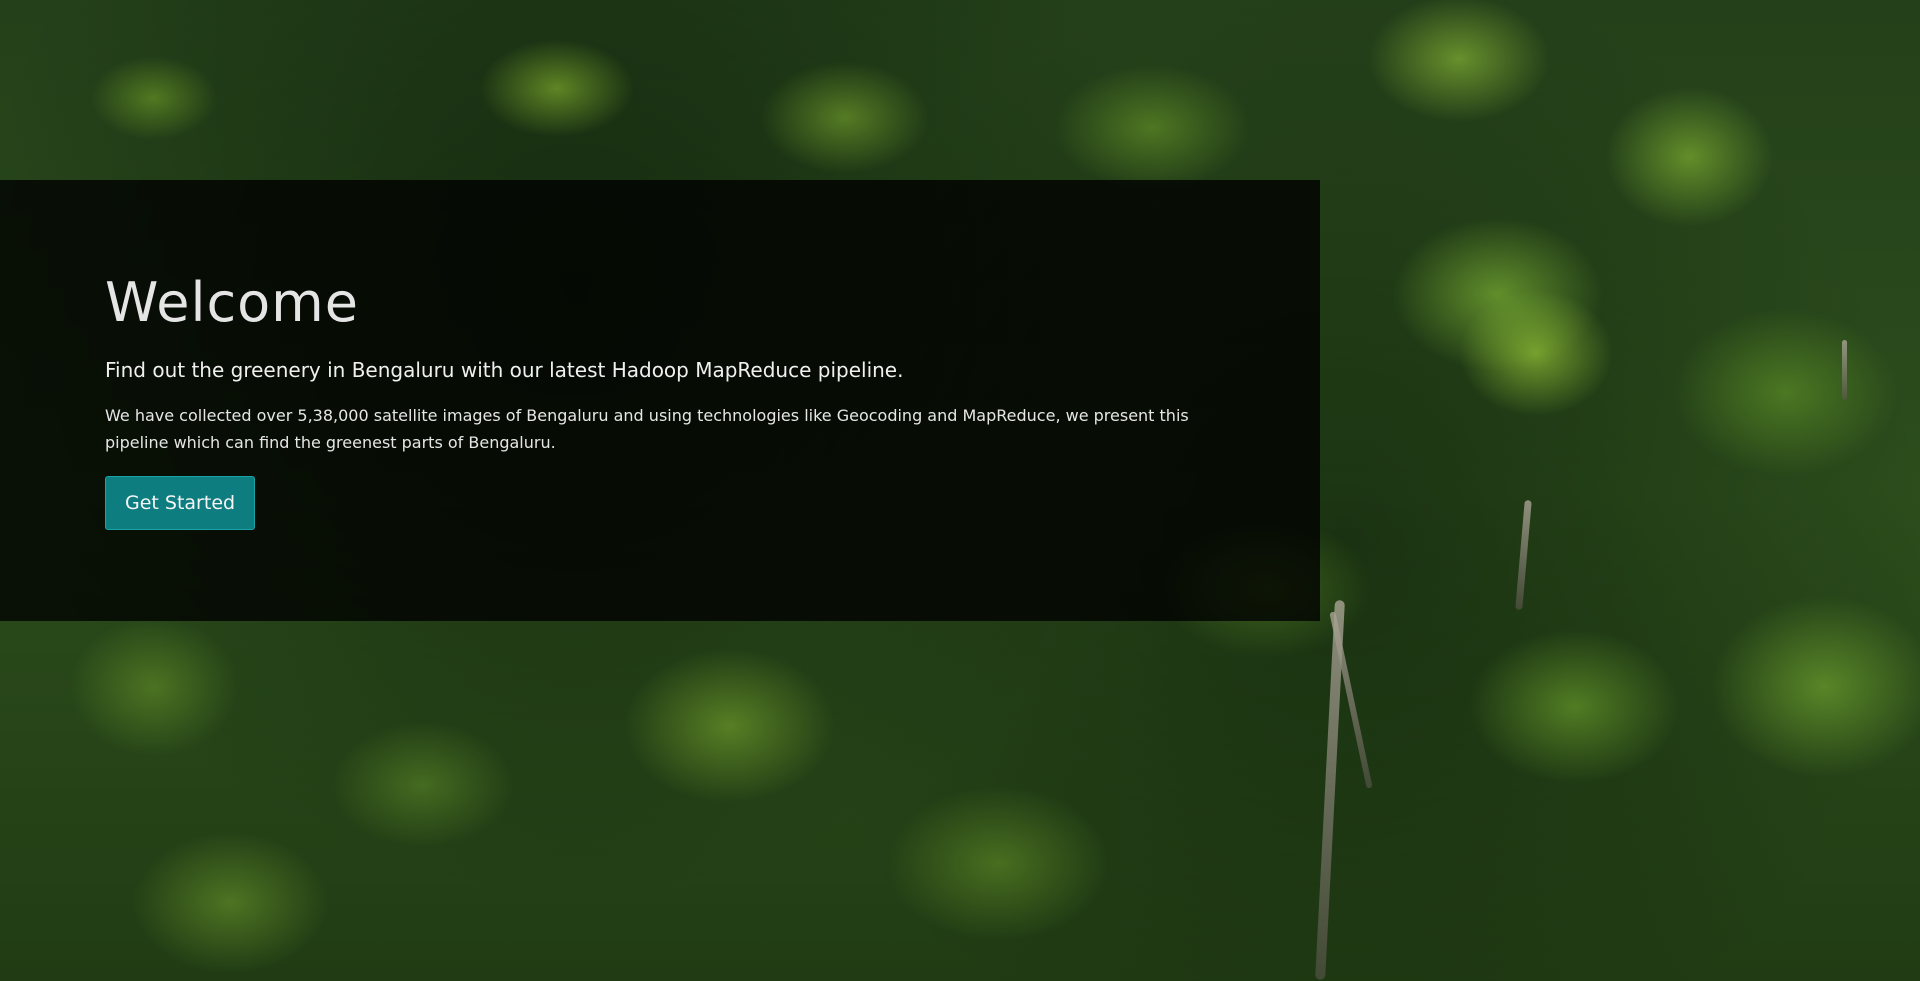 This screenshot has width=1920, height=981. Describe the element at coordinates (232, 302) in the screenshot. I see `hero-title: Welcome` at that location.